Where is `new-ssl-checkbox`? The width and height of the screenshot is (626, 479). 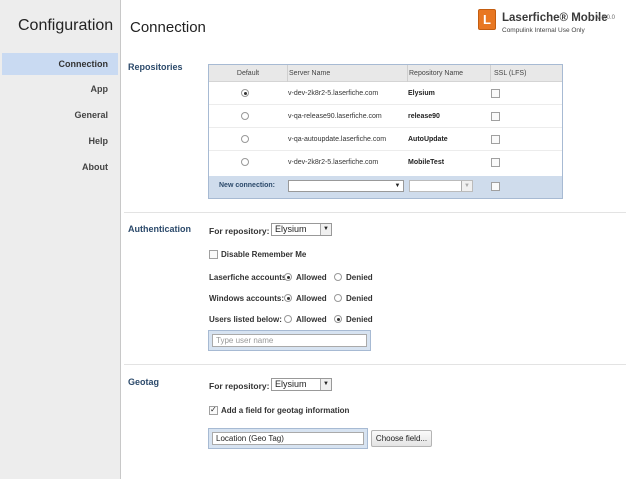
new-ssl-checkbox is located at coordinates (495, 186).